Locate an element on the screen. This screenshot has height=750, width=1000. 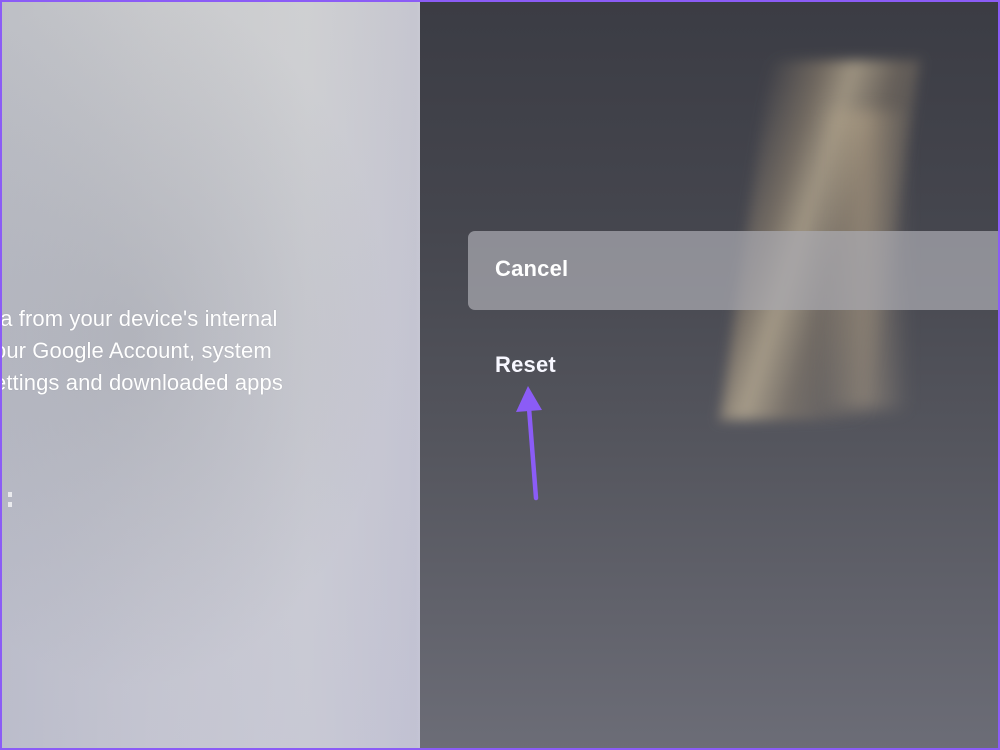
description-line-2: our Google Account, system is located at coordinates (136, 350).